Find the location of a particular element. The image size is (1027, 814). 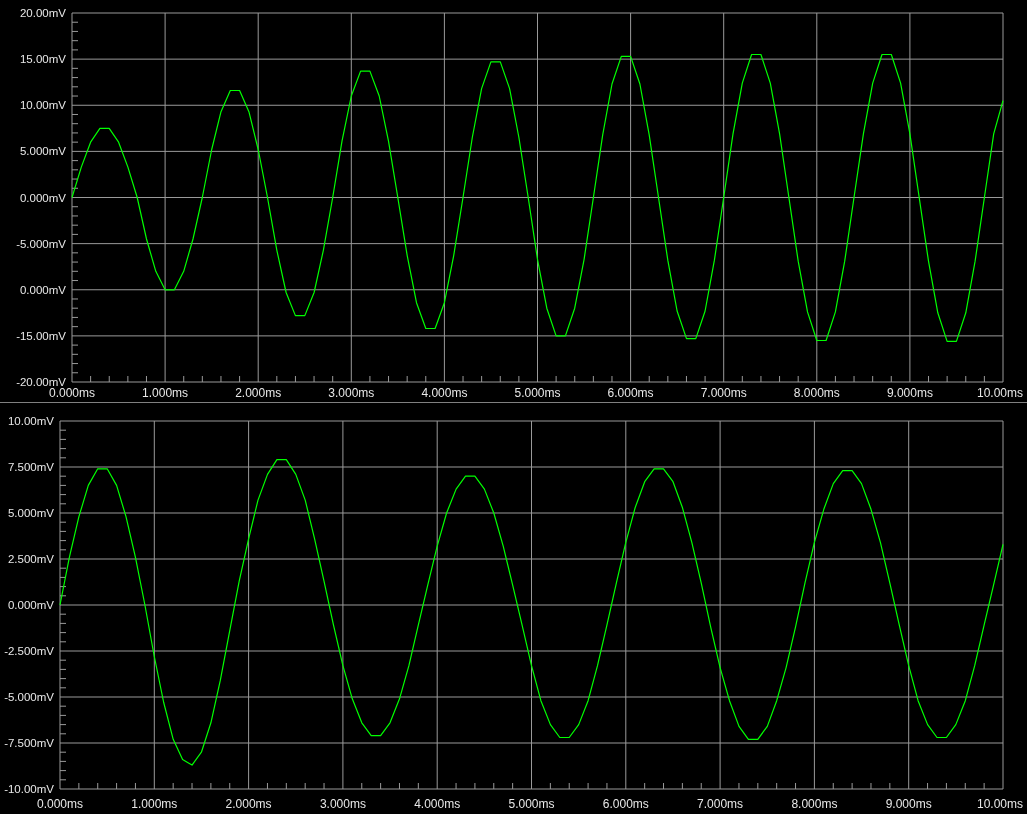

axis-tick-label: -7.500mV is located at coordinates (29, 743).